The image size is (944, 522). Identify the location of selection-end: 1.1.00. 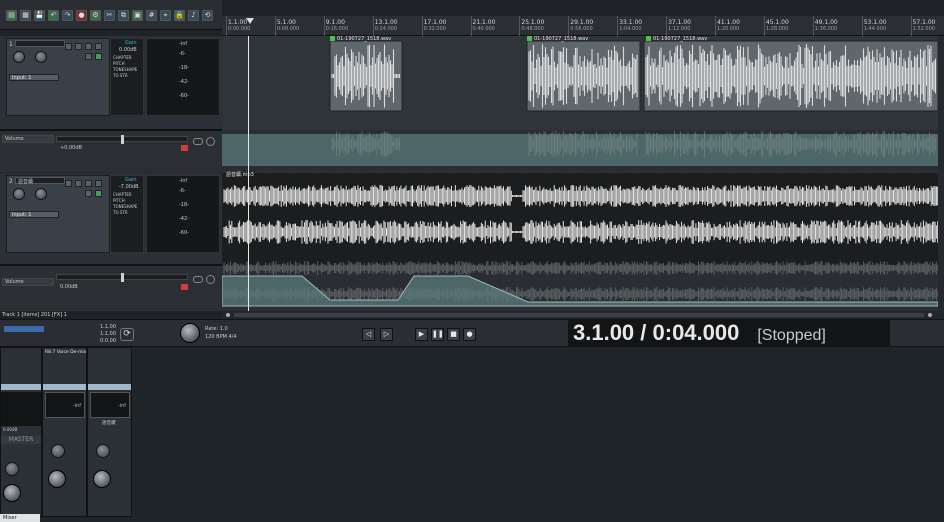
(98, 334).